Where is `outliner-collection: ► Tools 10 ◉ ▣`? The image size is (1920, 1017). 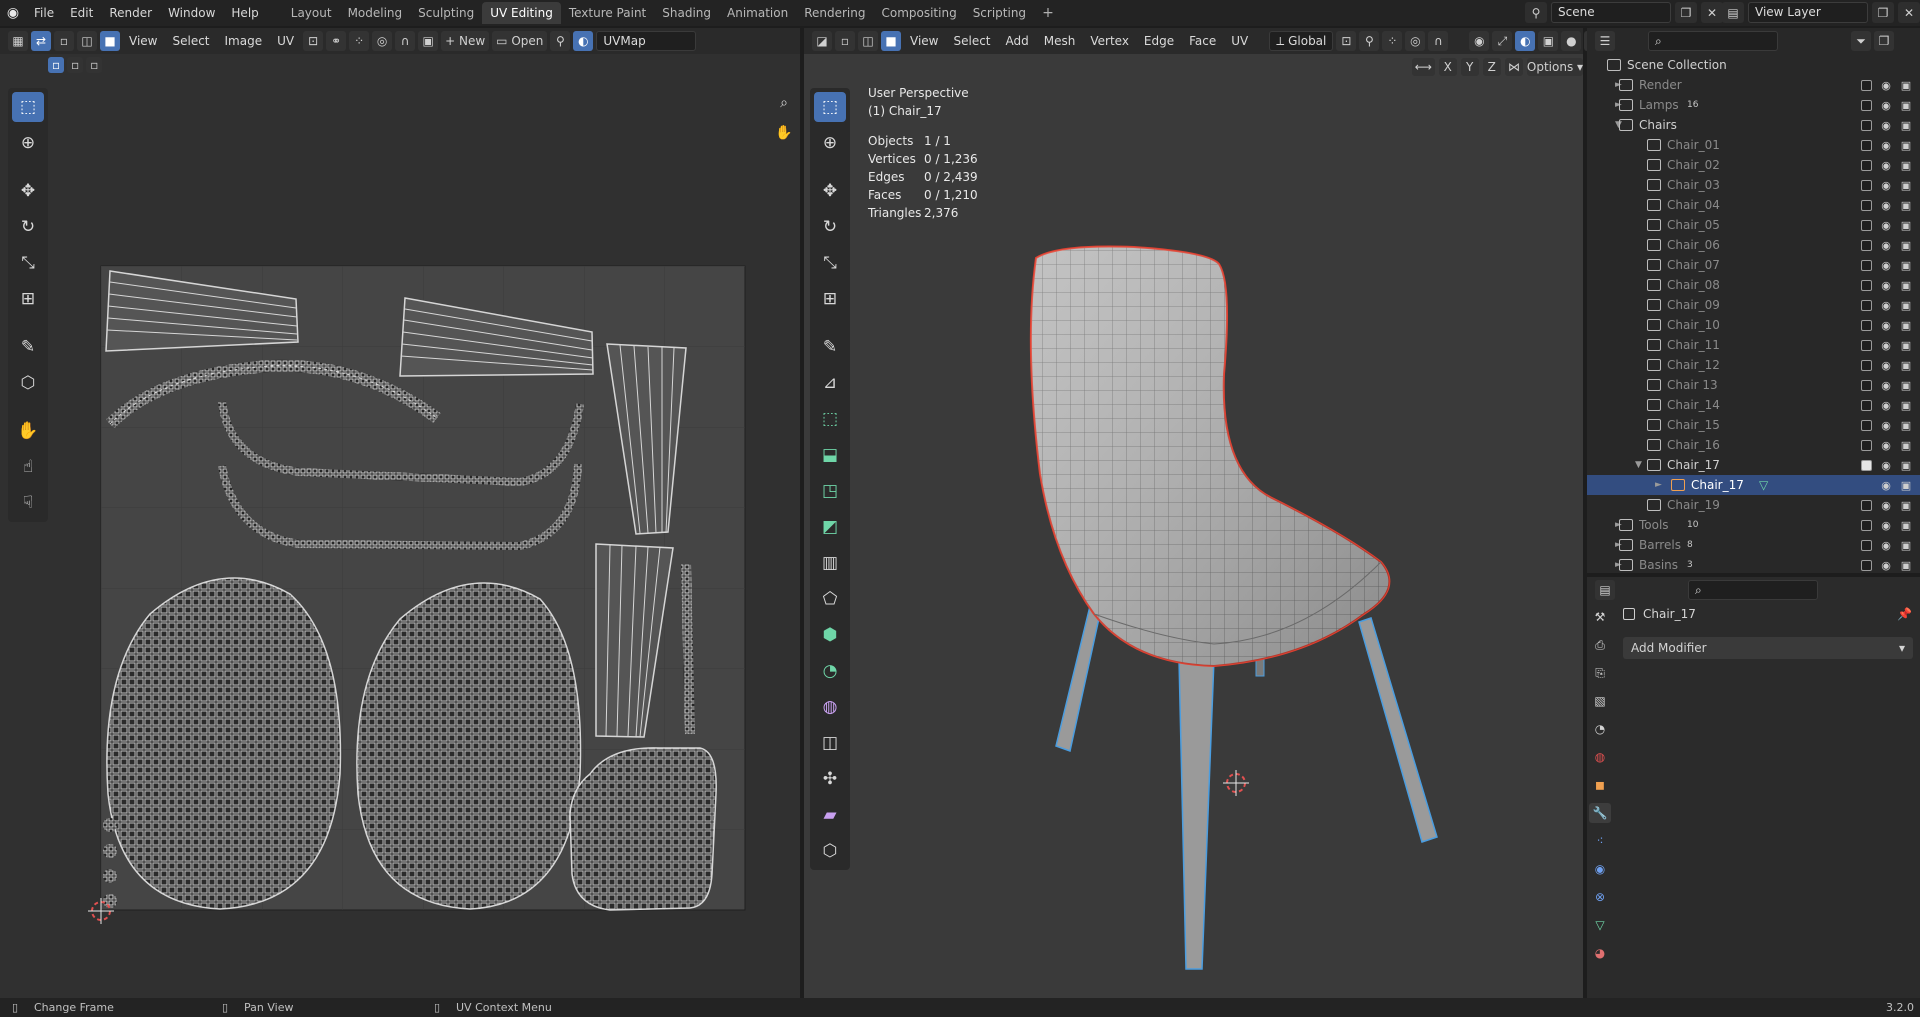 outliner-collection: ► Tools 10 ◉ ▣ is located at coordinates (1753, 525).